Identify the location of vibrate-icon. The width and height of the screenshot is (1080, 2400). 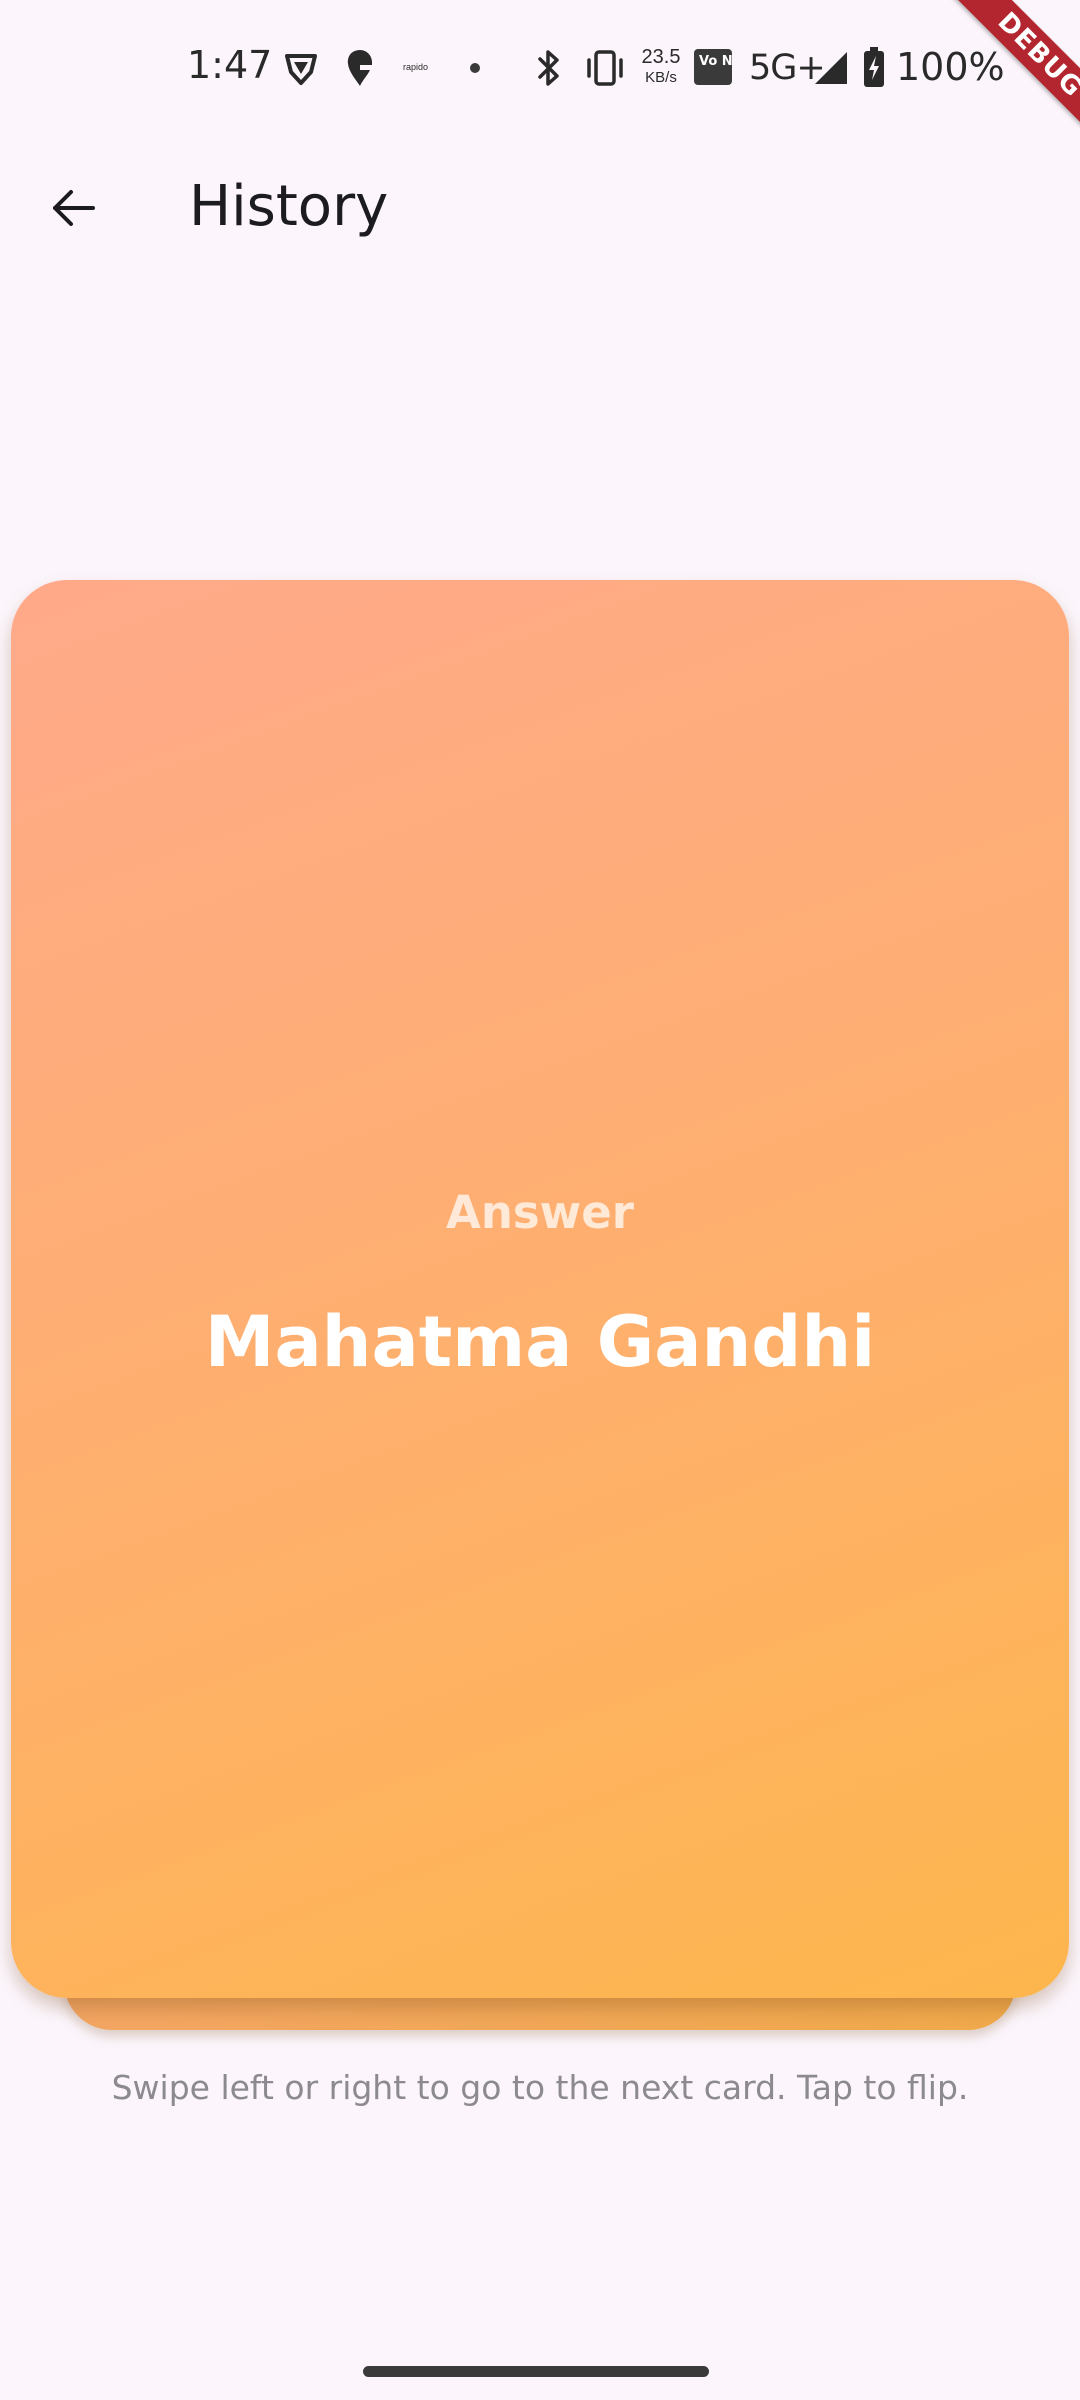
(605, 68).